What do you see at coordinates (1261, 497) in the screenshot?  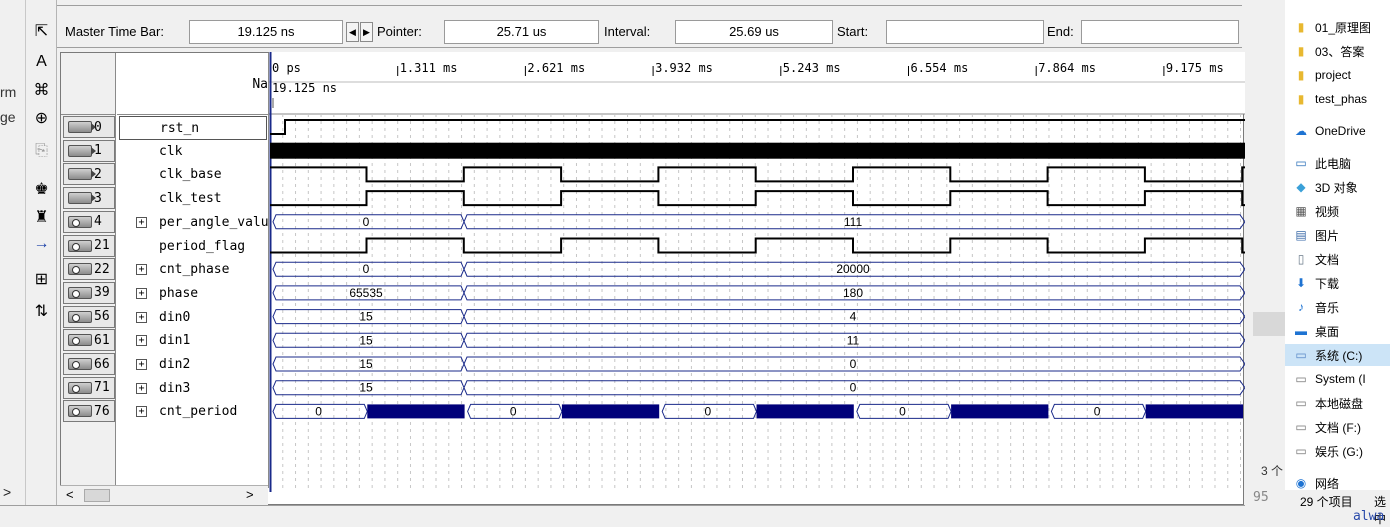 I see `code-line-numbers: 95` at bounding box center [1261, 497].